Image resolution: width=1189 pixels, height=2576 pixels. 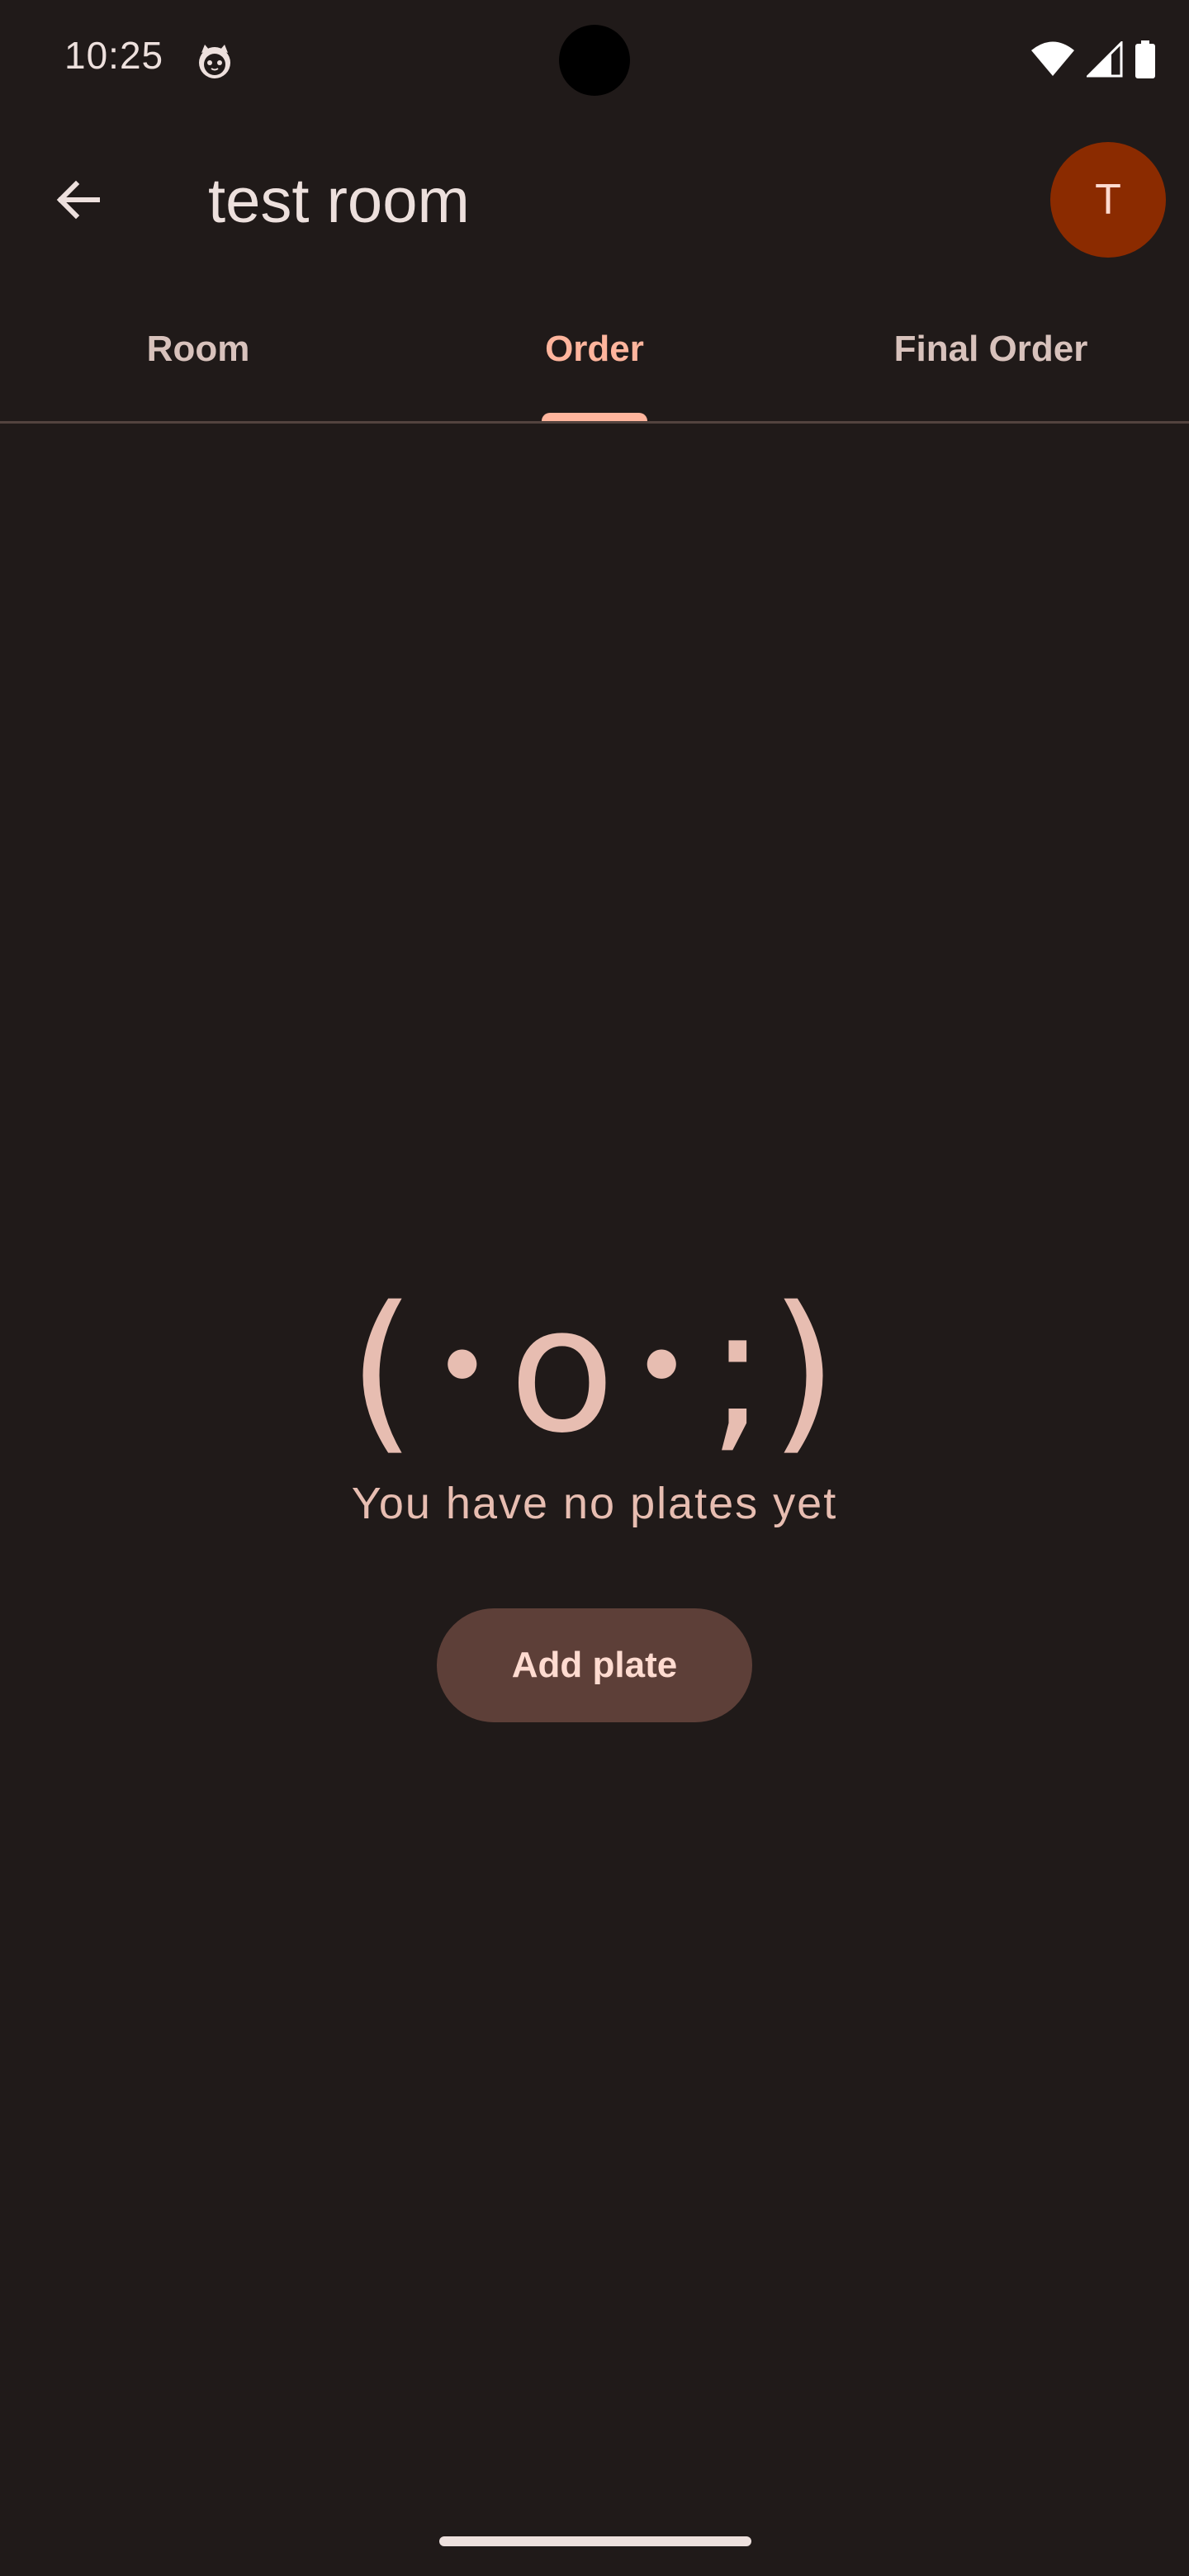 I want to click on tab-bar: Room Order Final Order, so click(x=594, y=350).